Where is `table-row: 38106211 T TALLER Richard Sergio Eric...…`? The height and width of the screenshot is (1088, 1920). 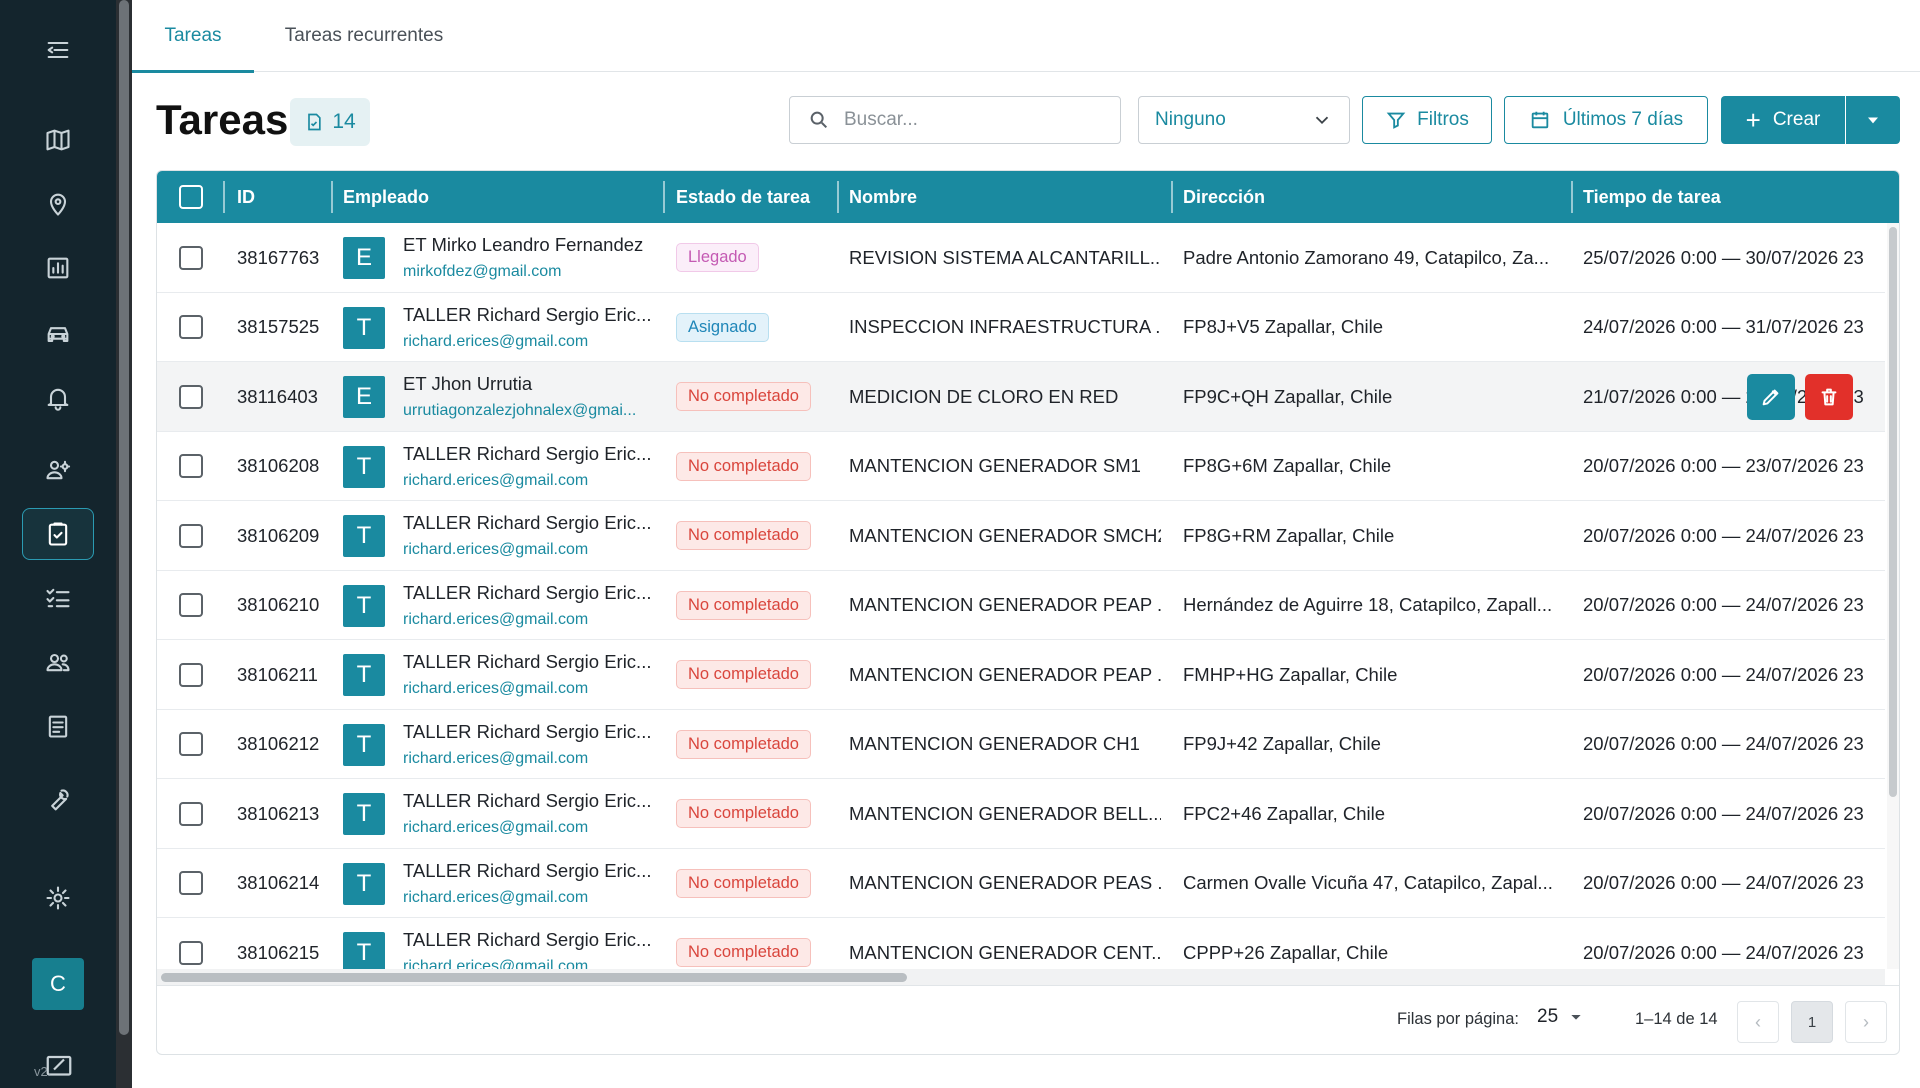
table-row: 38106211 T TALLER Richard Sergio Eric...… is located at coordinates (1021, 675).